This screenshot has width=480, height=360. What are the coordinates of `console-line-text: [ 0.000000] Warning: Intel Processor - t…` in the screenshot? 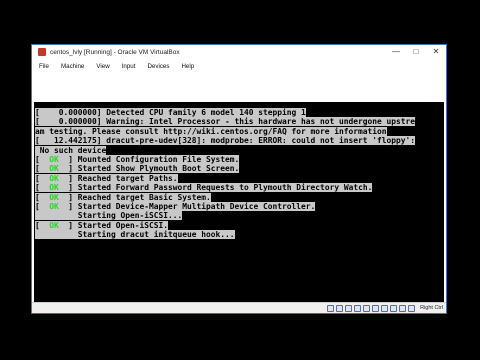 It's located at (225, 122).